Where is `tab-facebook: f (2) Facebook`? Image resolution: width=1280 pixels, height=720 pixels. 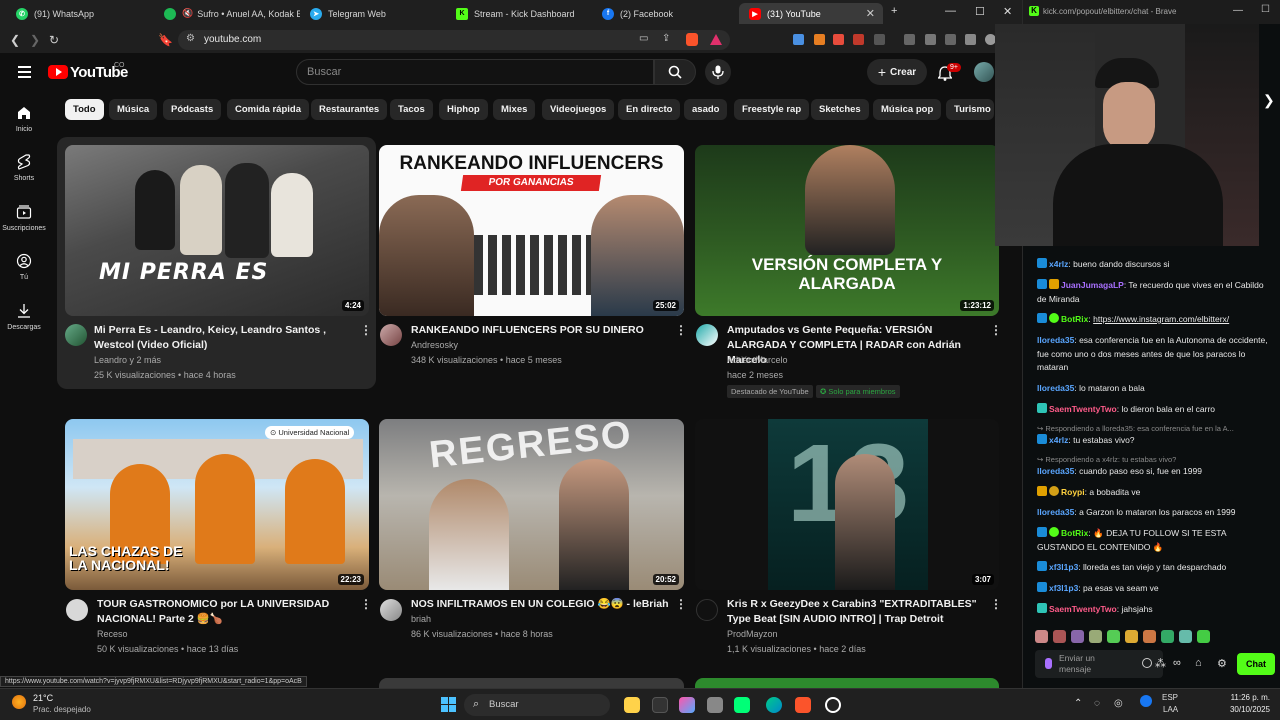 tab-facebook: f (2) Facebook is located at coordinates (665, 13).